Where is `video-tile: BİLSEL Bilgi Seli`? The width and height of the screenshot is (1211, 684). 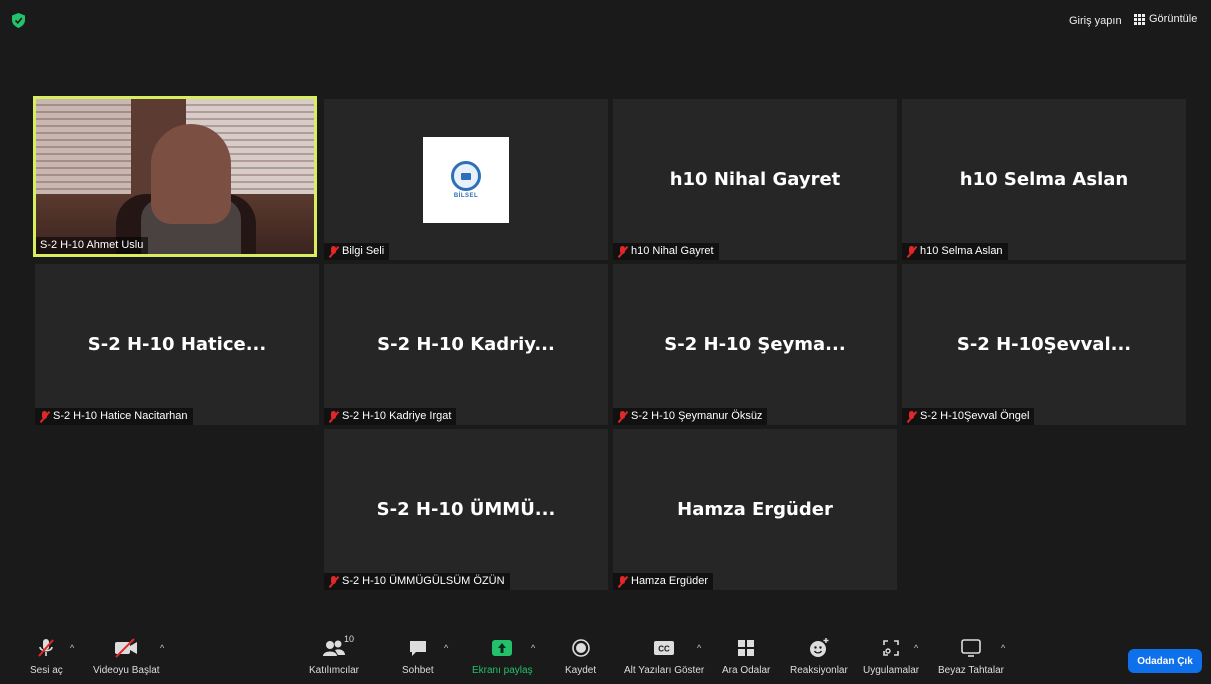
video-tile: BİLSEL Bilgi Seli is located at coordinates (466, 179).